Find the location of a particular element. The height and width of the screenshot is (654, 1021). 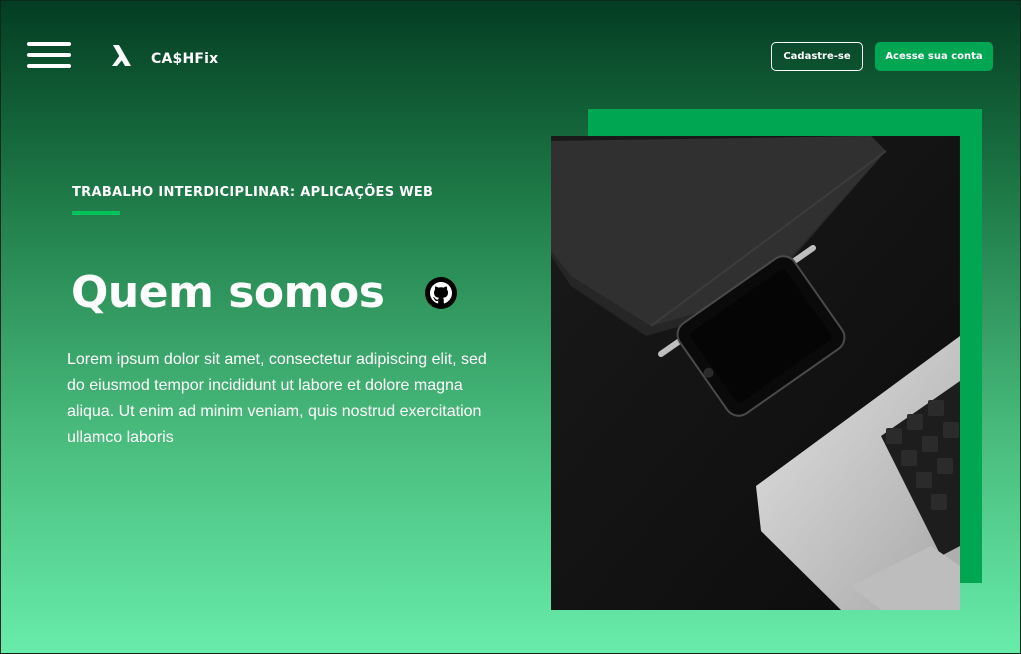

hamburger-menu-icon is located at coordinates (49, 55).